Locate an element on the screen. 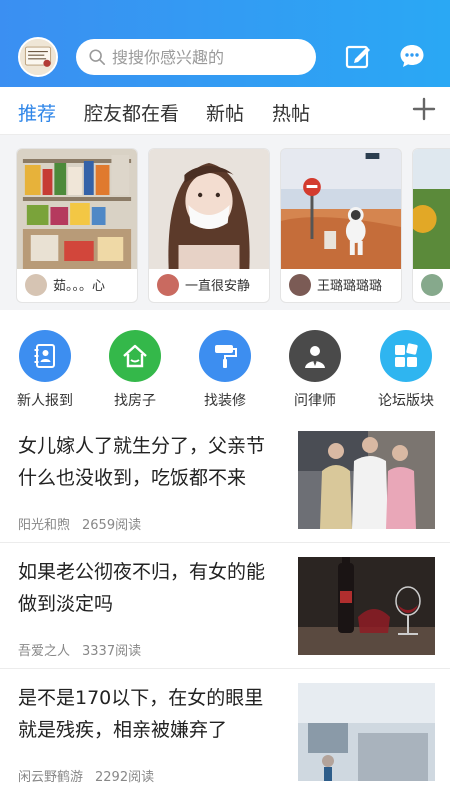  quick-find-renovation: 找装修 is located at coordinates (225, 370).